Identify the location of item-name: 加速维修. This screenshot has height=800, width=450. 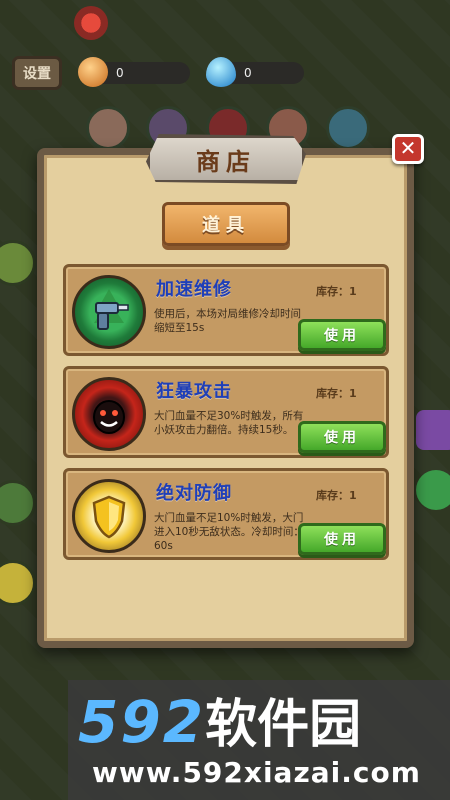
(194, 289).